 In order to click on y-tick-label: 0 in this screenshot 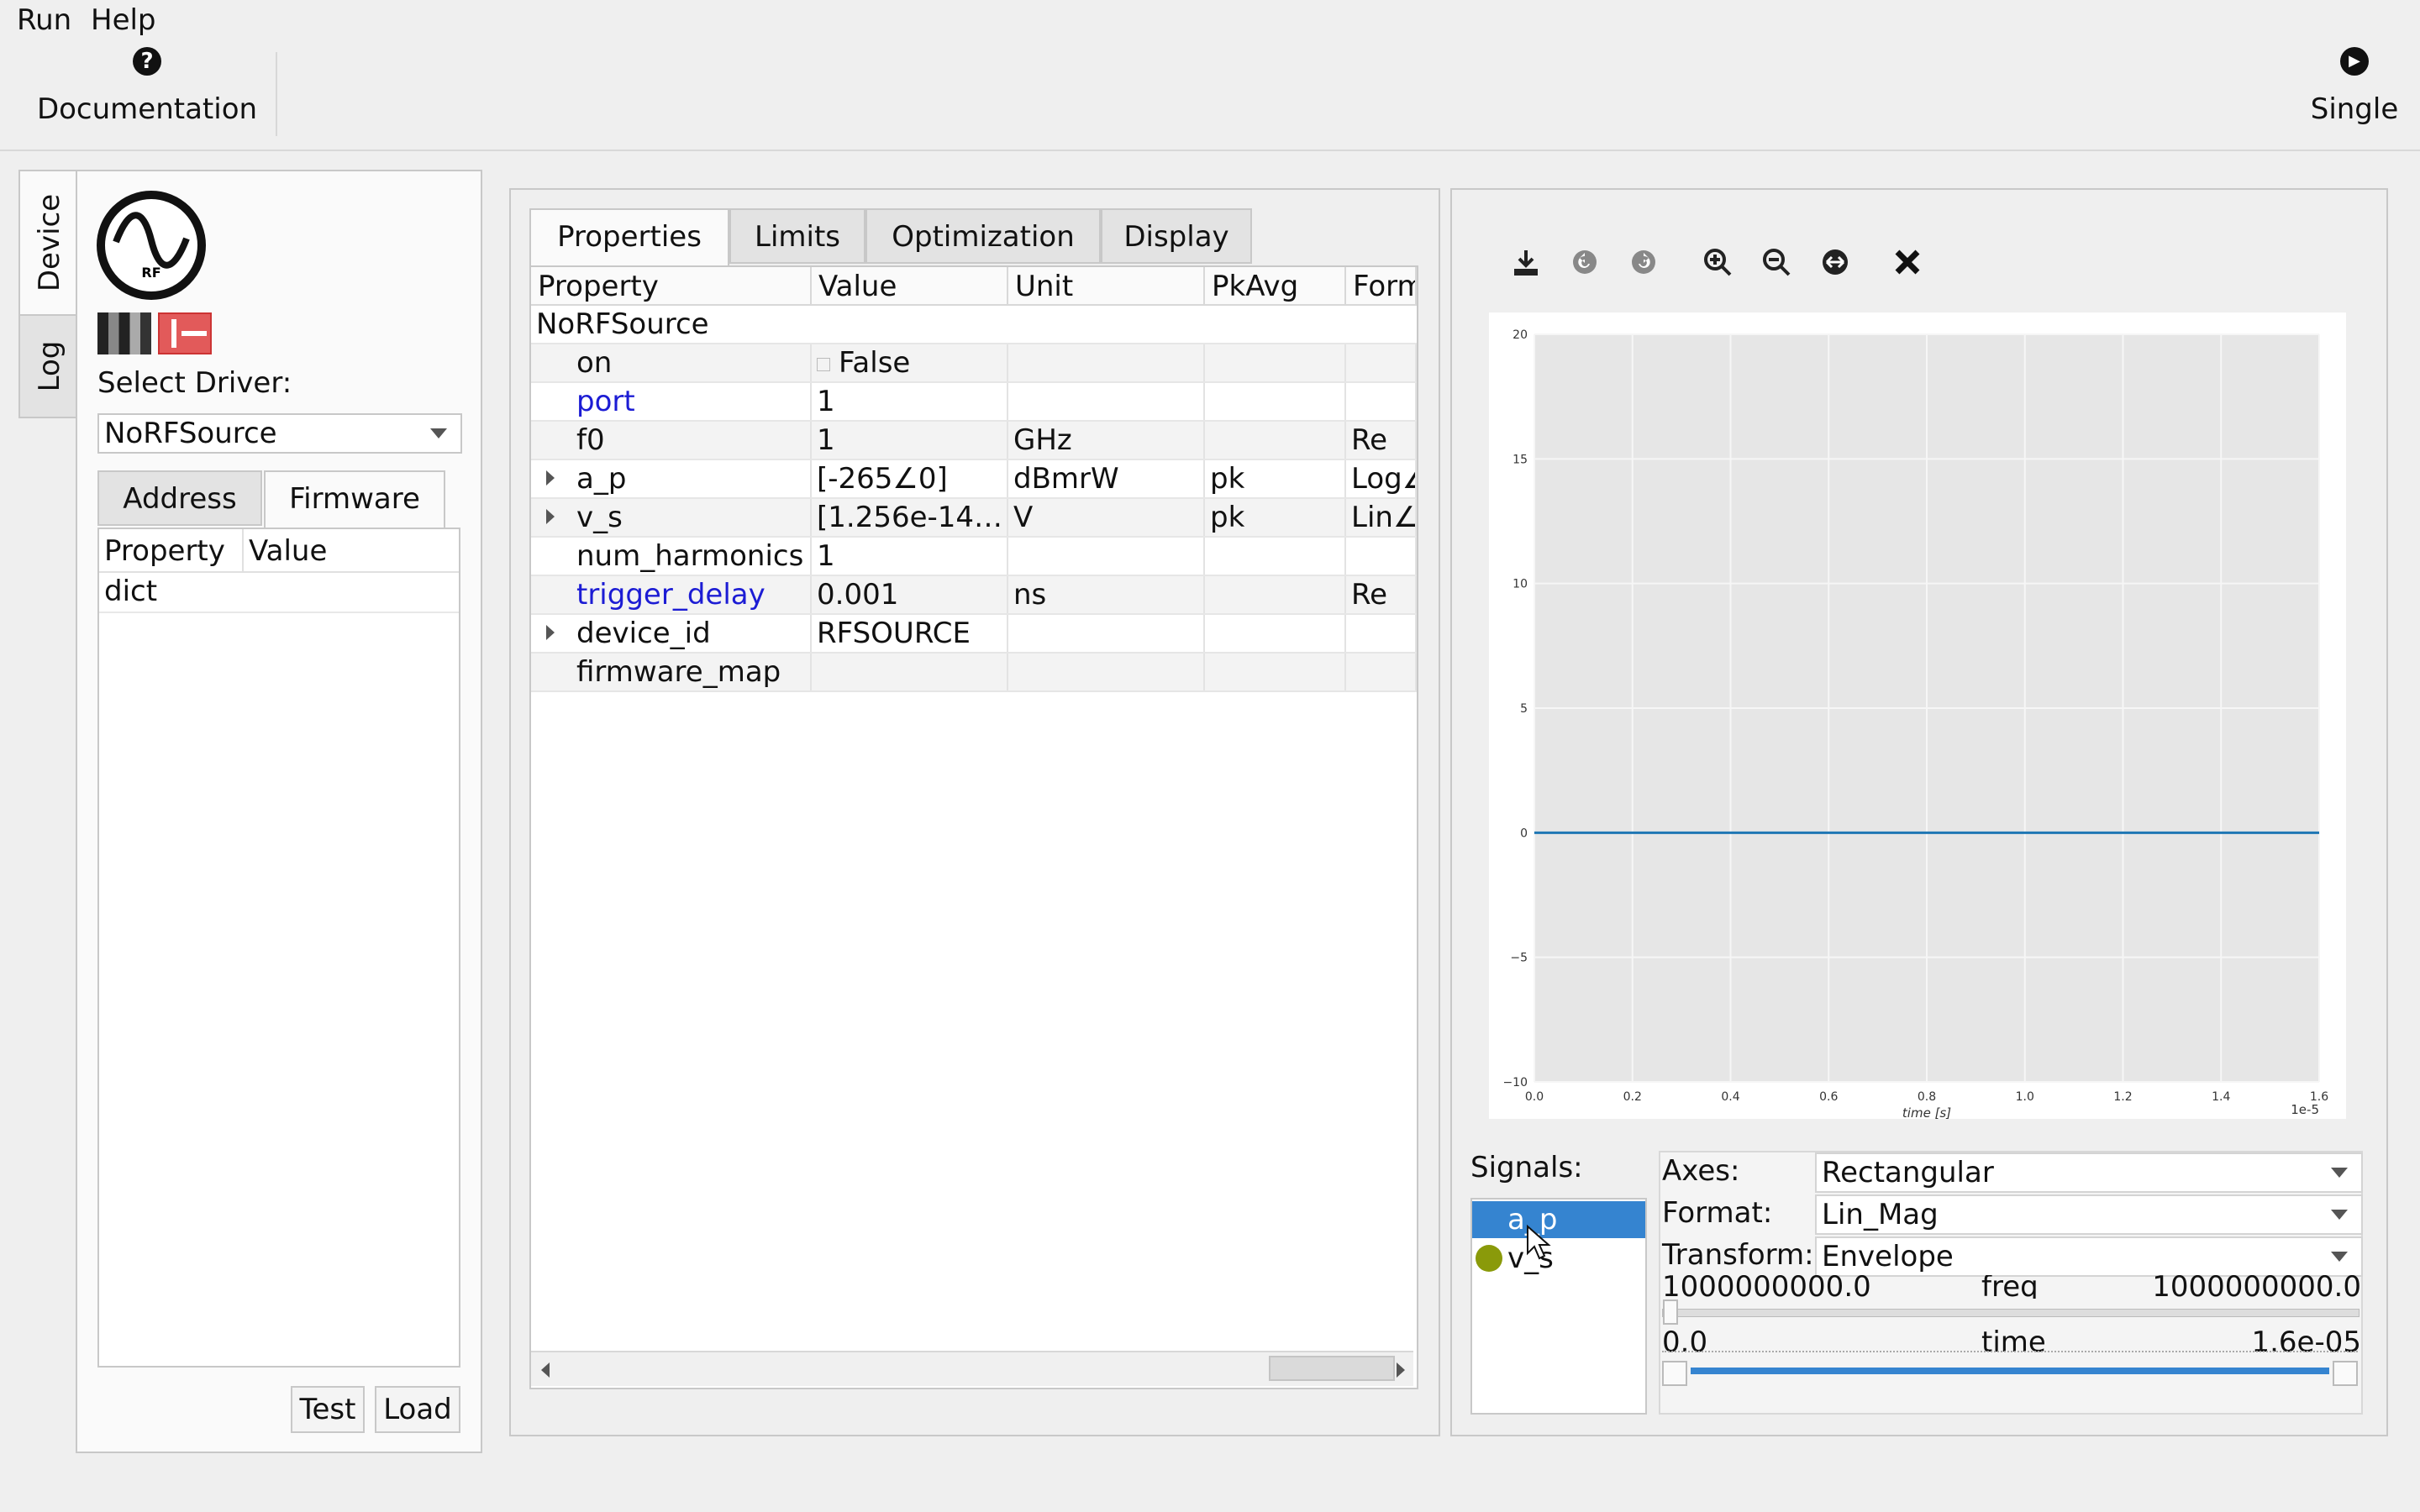, I will do `click(1524, 833)`.